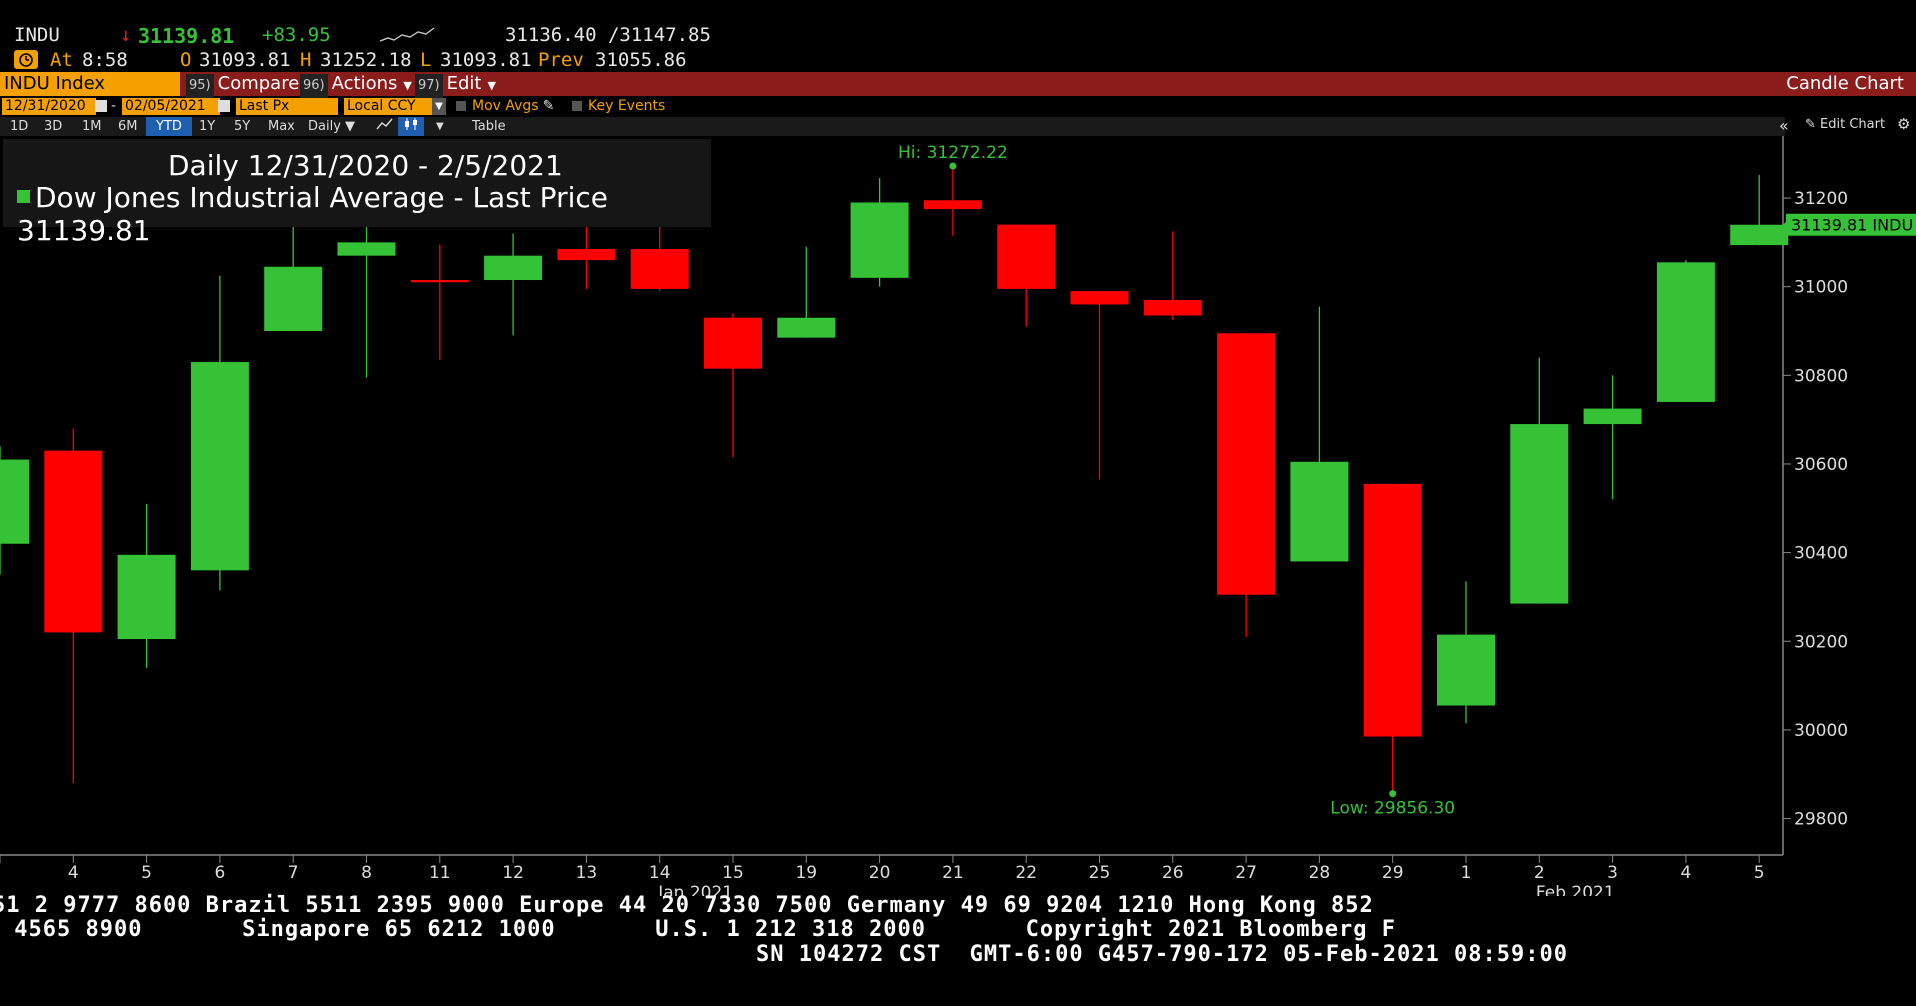 The width and height of the screenshot is (1916, 1006). Describe the element at coordinates (281, 126) in the screenshot. I see `range-max: Max` at that location.